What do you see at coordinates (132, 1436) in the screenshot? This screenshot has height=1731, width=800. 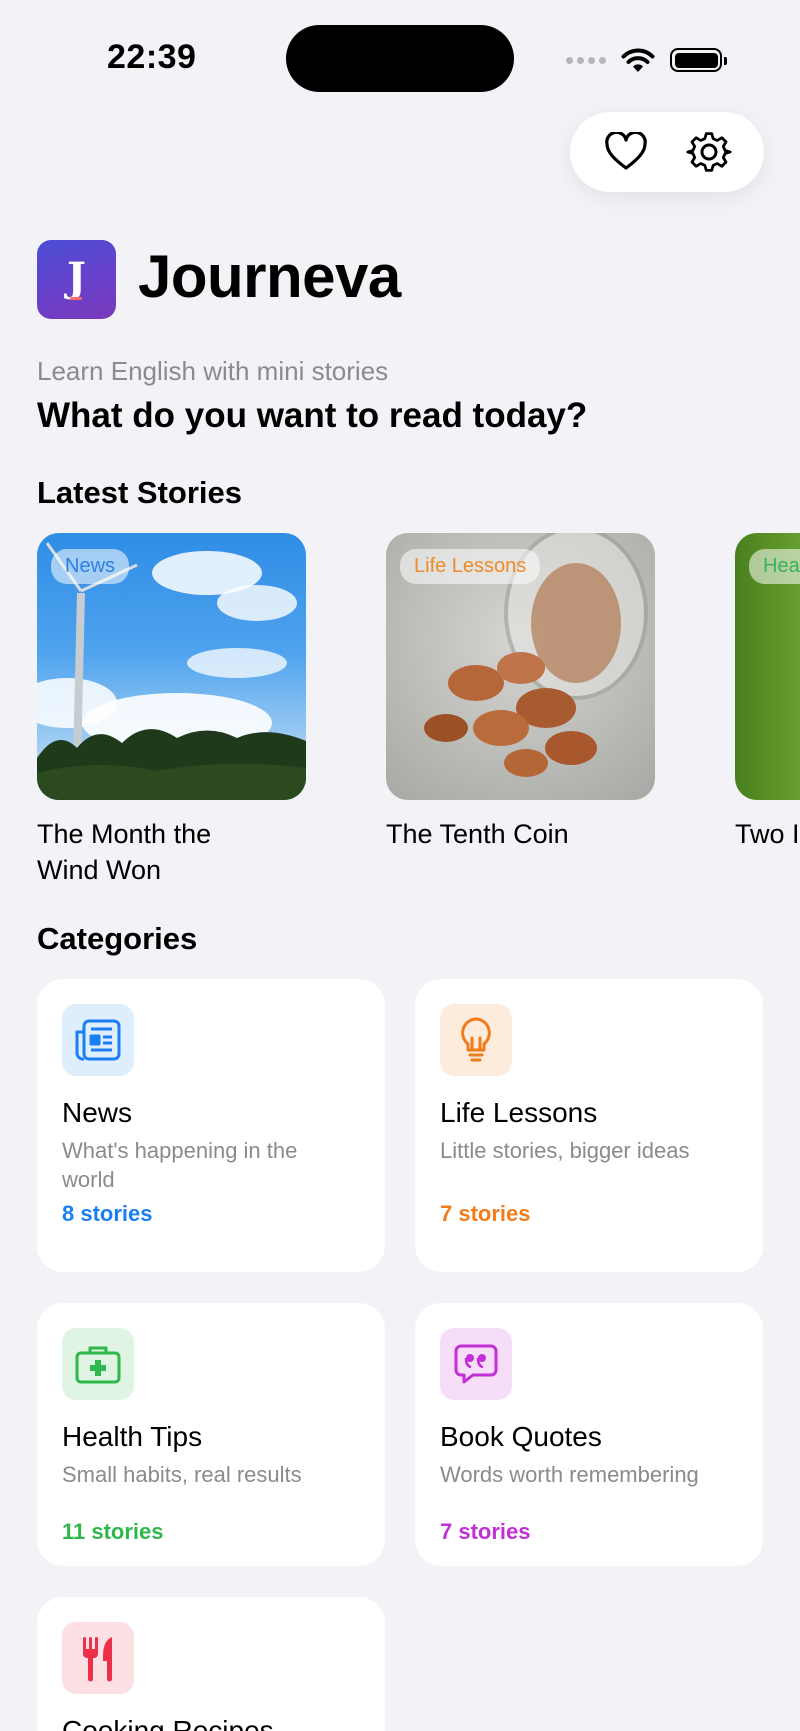 I see `category-name: Health Tips` at bounding box center [132, 1436].